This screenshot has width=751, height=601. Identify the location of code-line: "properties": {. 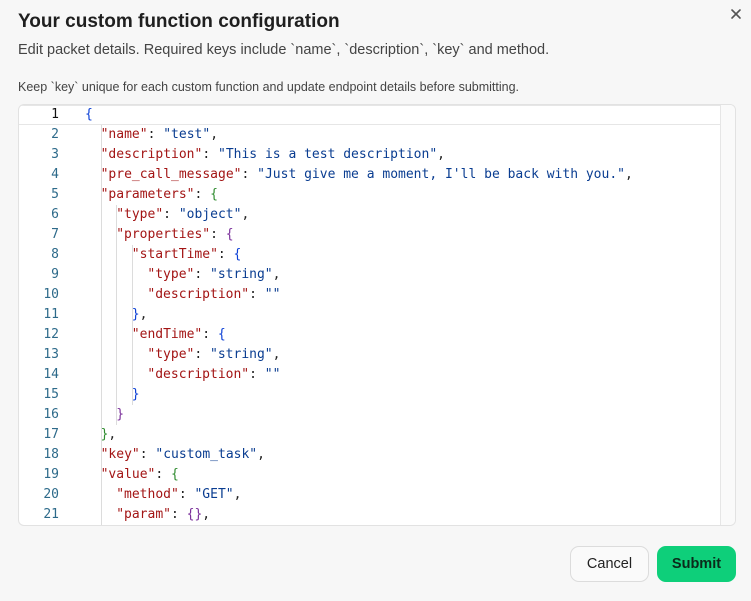
(174, 235).